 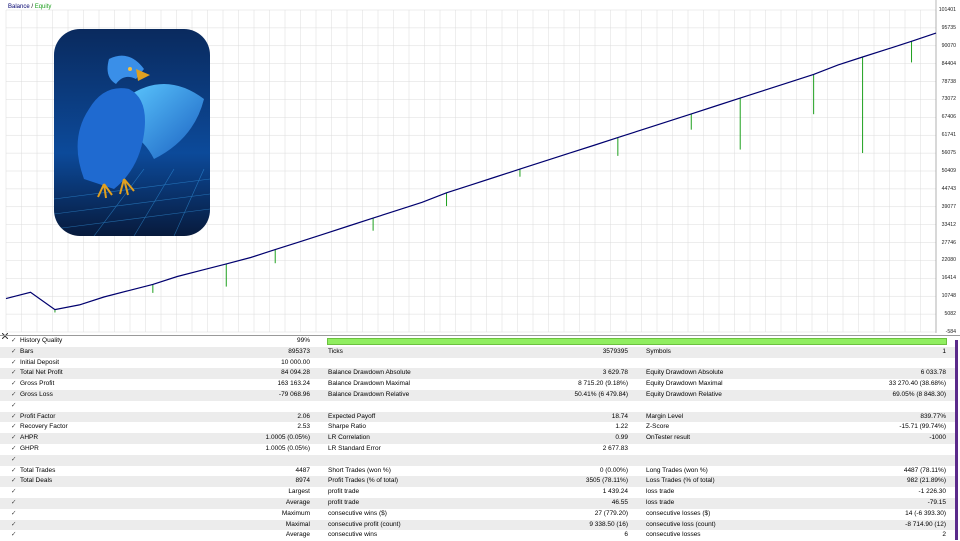 I want to click on report-value: 14 (-6 393.30), so click(x=925, y=513).